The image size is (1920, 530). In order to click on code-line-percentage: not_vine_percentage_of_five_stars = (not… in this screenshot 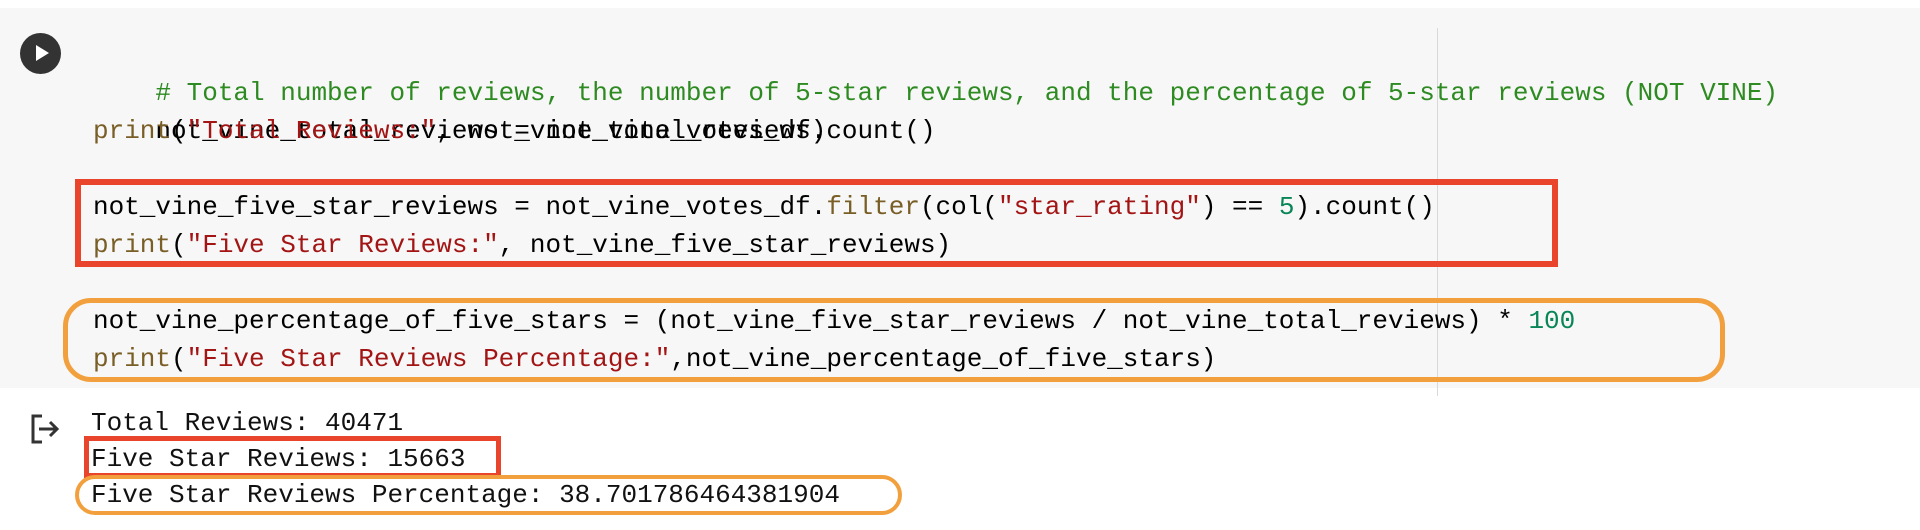, I will do `click(834, 321)`.